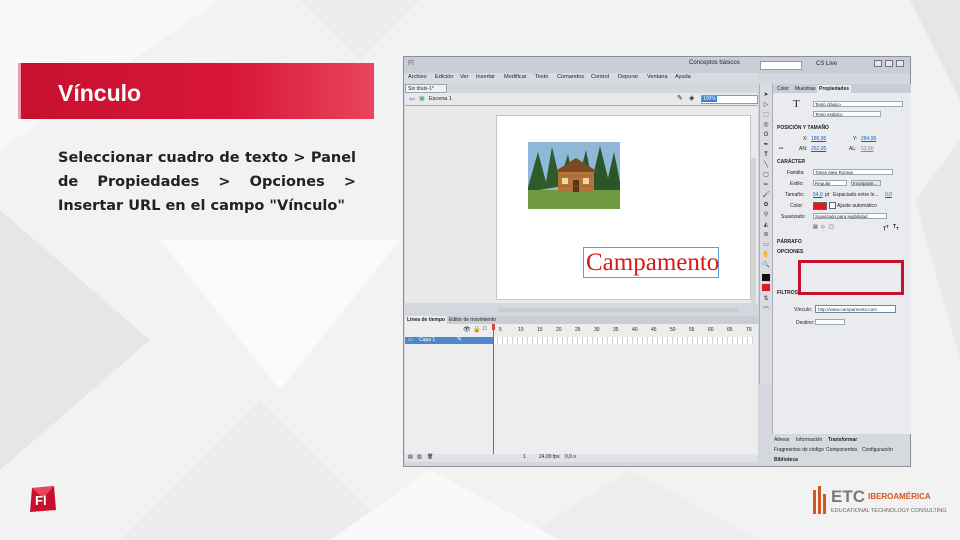 The width and height of the screenshot is (960, 540). Describe the element at coordinates (782, 440) in the screenshot. I see `tab-align: Alinear` at that location.